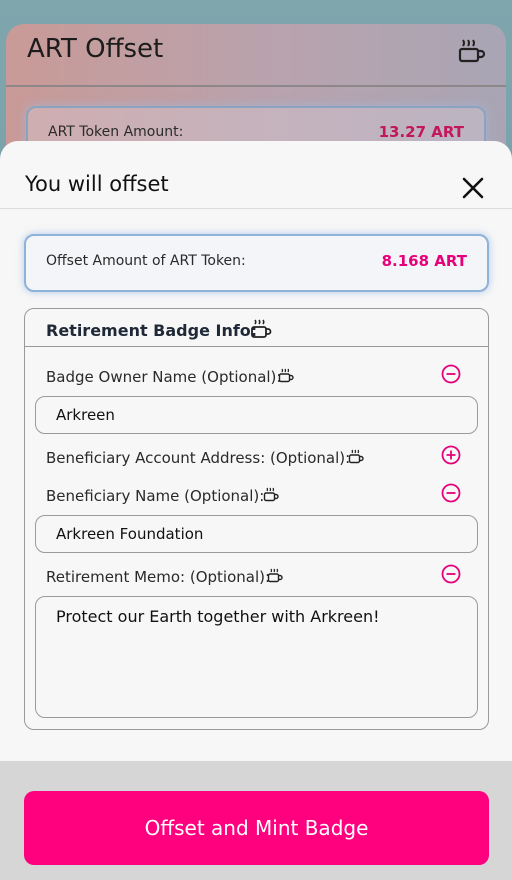 This screenshot has width=512, height=880. What do you see at coordinates (421, 132) in the screenshot?
I see `token-amount-value: 13.27 ART` at bounding box center [421, 132].